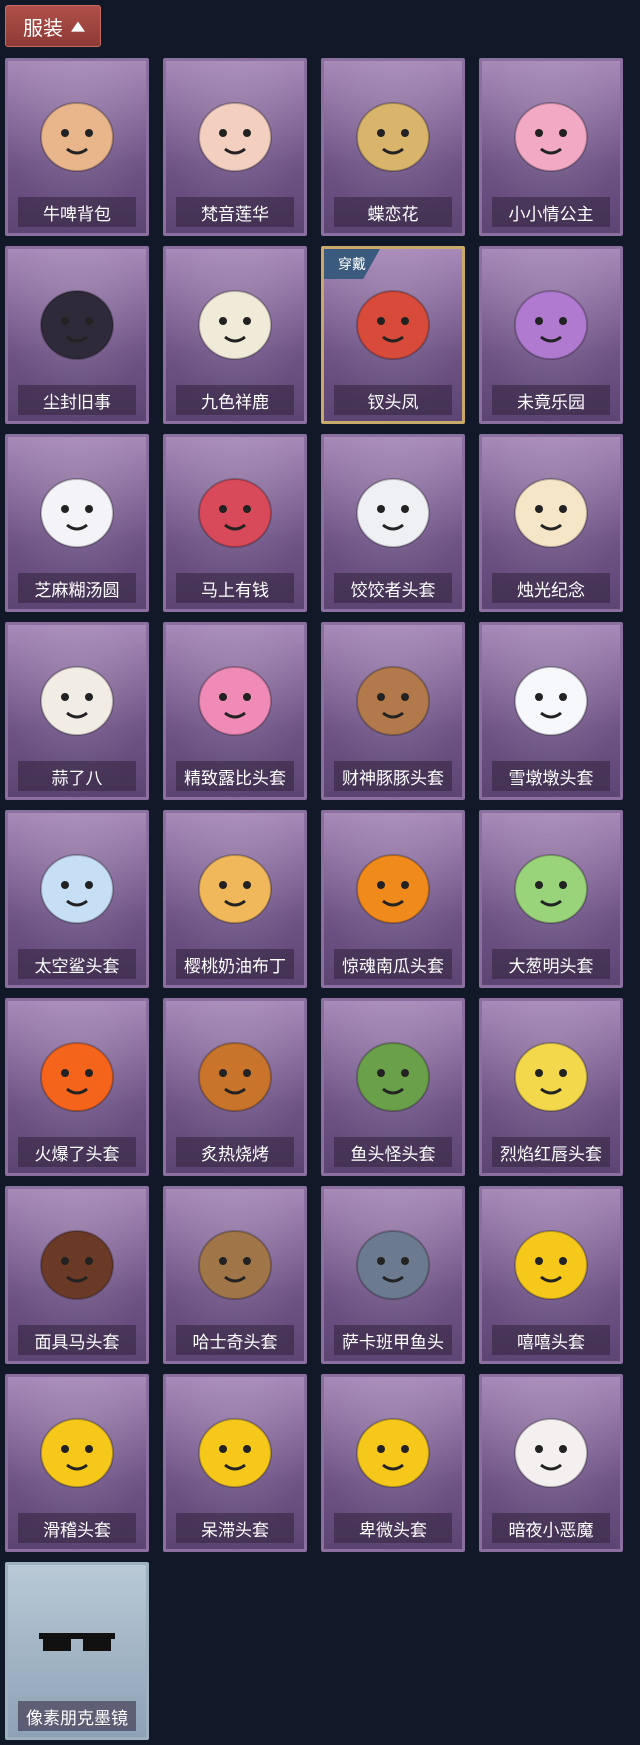 This screenshot has width=640, height=1745. What do you see at coordinates (77, 887) in the screenshot?
I see `shark-head-icon` at bounding box center [77, 887].